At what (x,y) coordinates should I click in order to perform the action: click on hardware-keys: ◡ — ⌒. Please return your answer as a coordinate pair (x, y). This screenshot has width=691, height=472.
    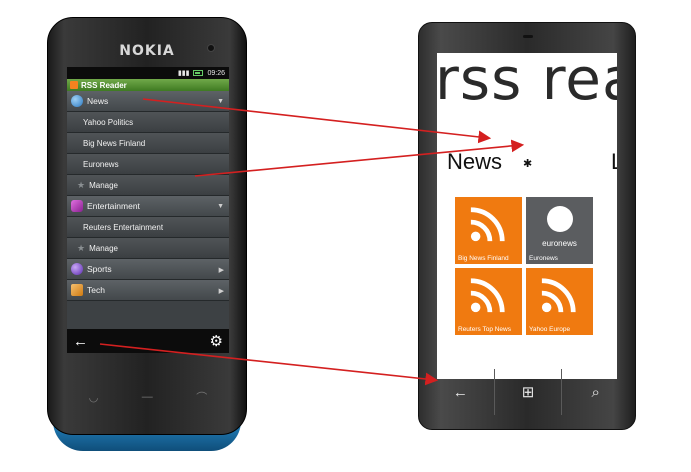
    Looking at the image, I should click on (148, 397).